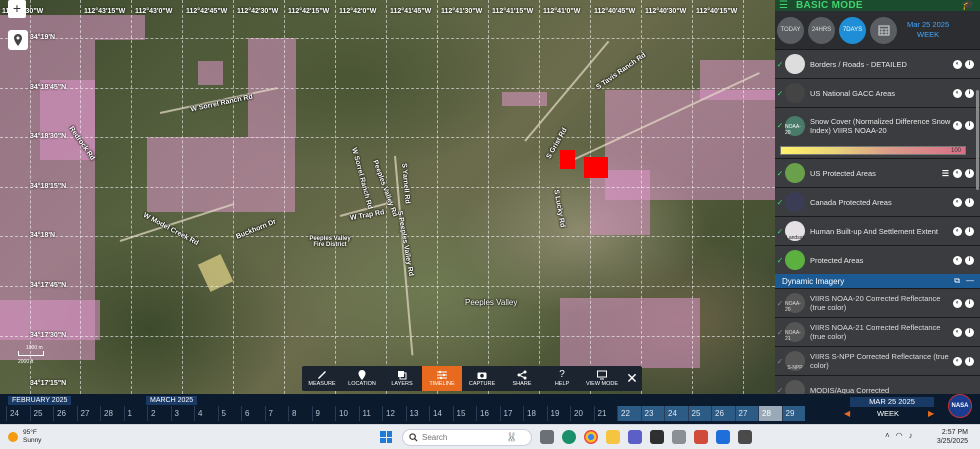 This screenshot has height=449, width=980. I want to click on layer-item: ✓ Protected Areas ◐ i, so click(877, 259).